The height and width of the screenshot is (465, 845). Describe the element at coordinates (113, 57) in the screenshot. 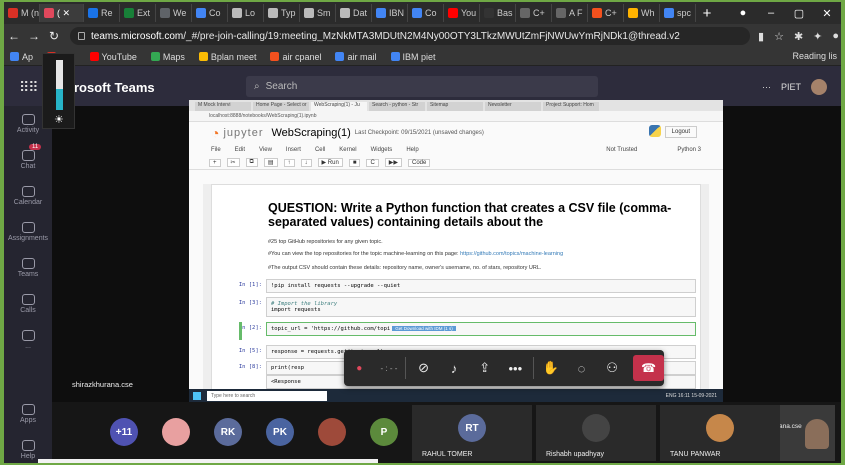

I see `bookmark: YouTube` at that location.